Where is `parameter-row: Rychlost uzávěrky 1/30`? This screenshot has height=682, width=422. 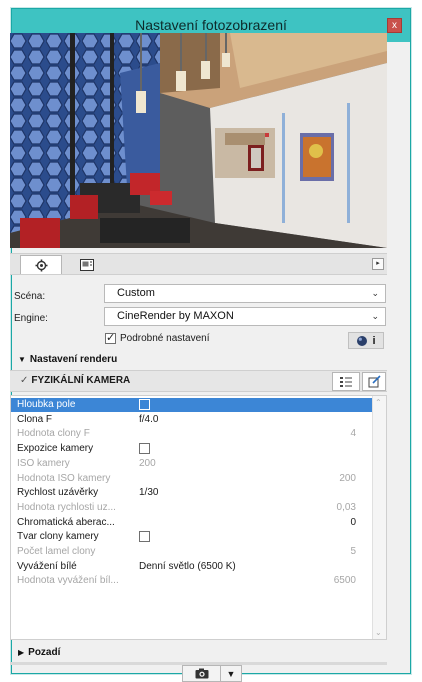 parameter-row: Rychlost uzávěrky 1/30 is located at coordinates (192, 493).